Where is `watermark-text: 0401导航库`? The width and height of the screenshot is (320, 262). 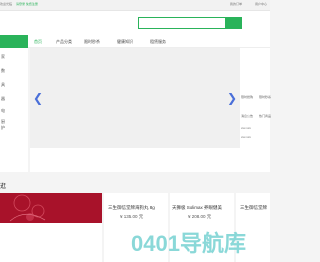 watermark-text: 0401导航库 is located at coordinates (188, 243).